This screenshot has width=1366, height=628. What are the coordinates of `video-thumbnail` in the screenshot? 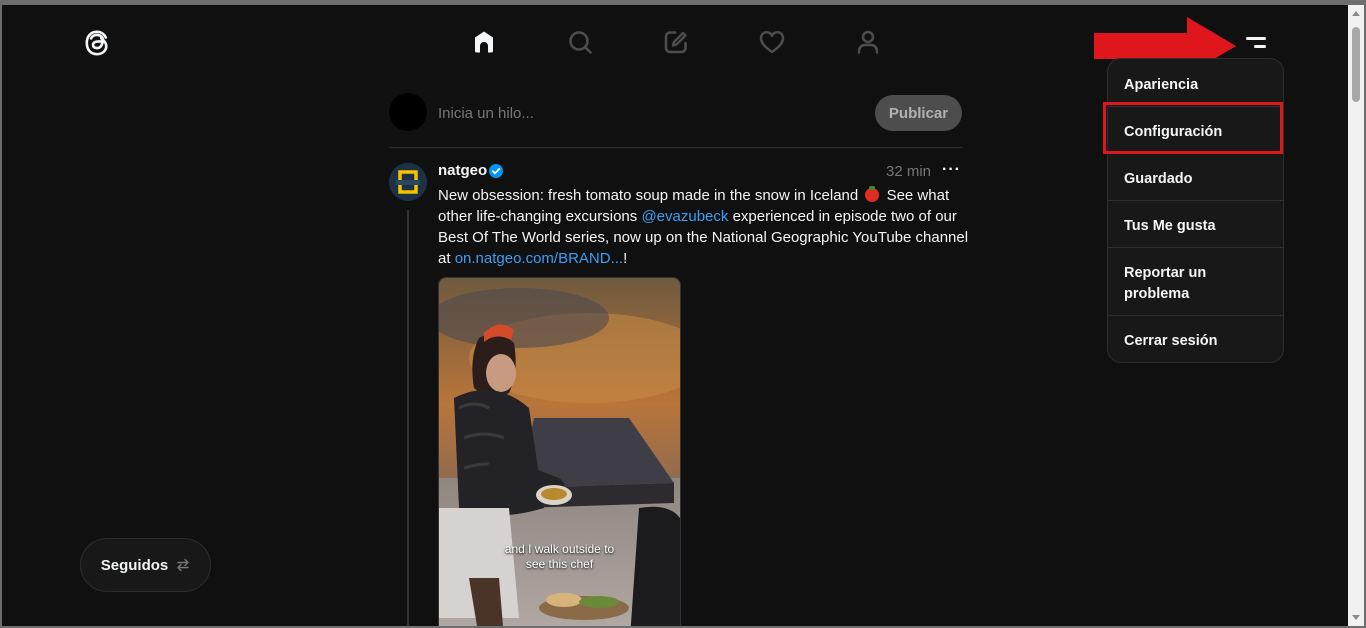 It's located at (559, 452).